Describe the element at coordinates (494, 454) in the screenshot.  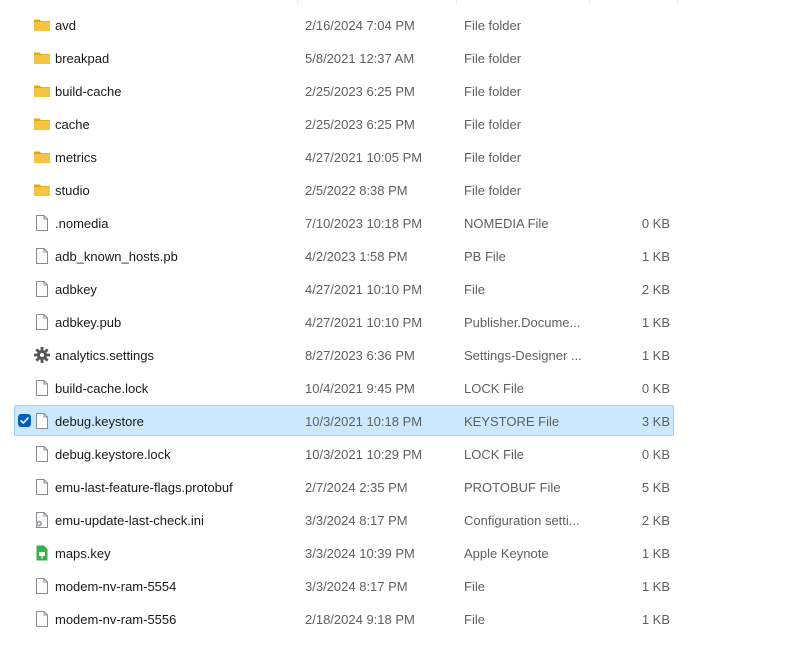
I see `file-type: LOCK File` at that location.